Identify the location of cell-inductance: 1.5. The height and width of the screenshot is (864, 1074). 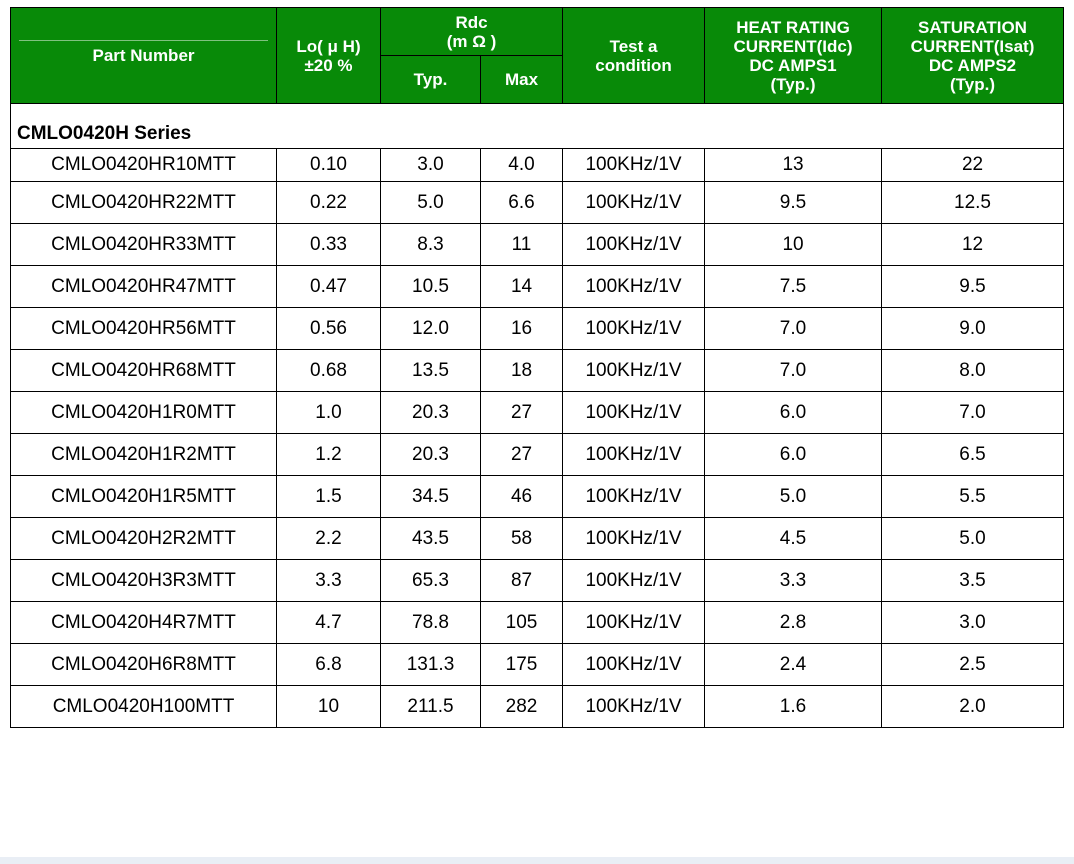
(328, 496).